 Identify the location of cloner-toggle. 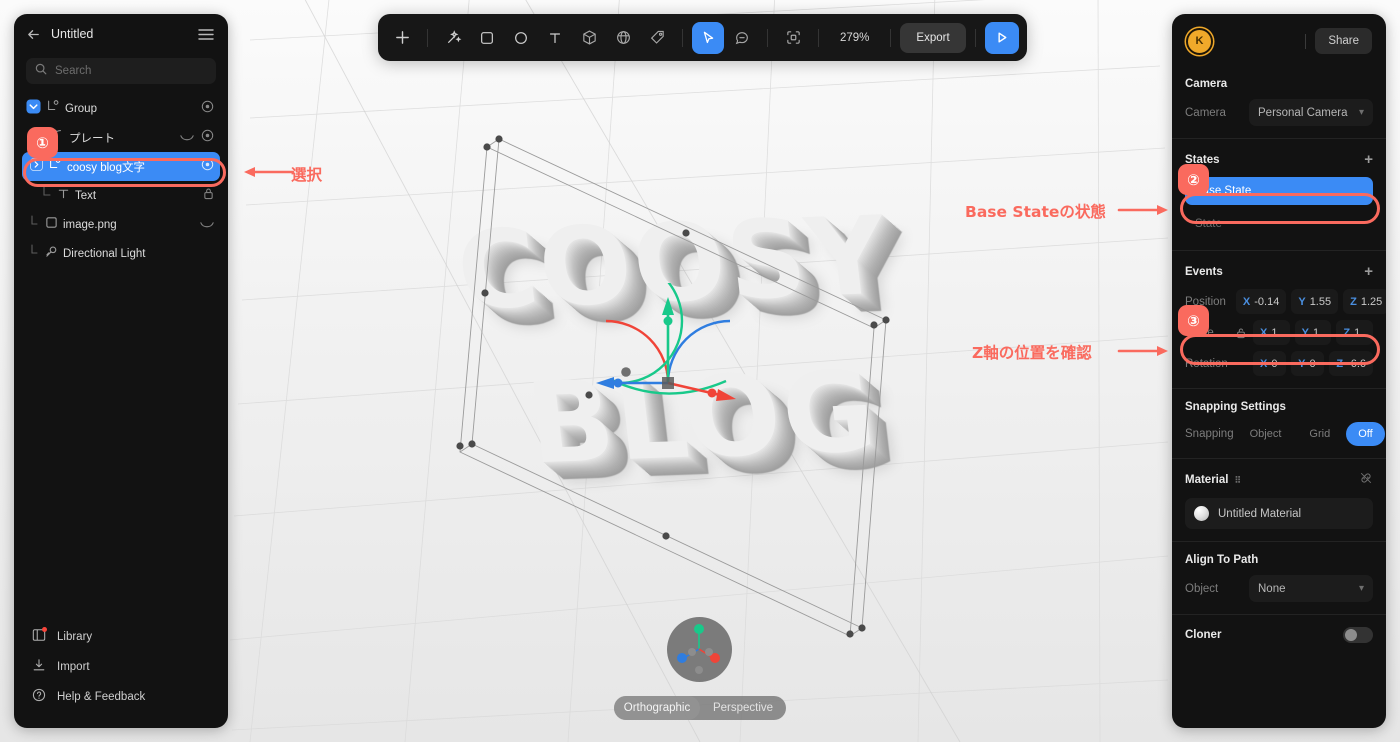
(1358, 635).